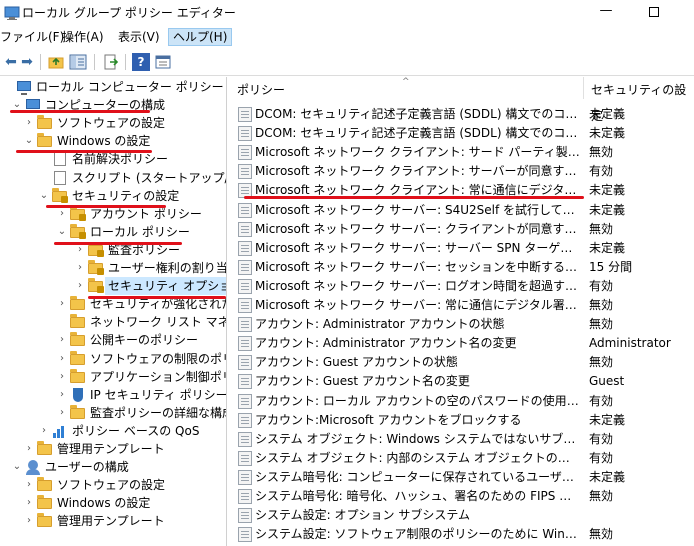 This screenshot has height=546, width=694. I want to click on policy-row: システム オブジェクト: Windows システムではないサブシステムの大文有効, so click(462, 439).